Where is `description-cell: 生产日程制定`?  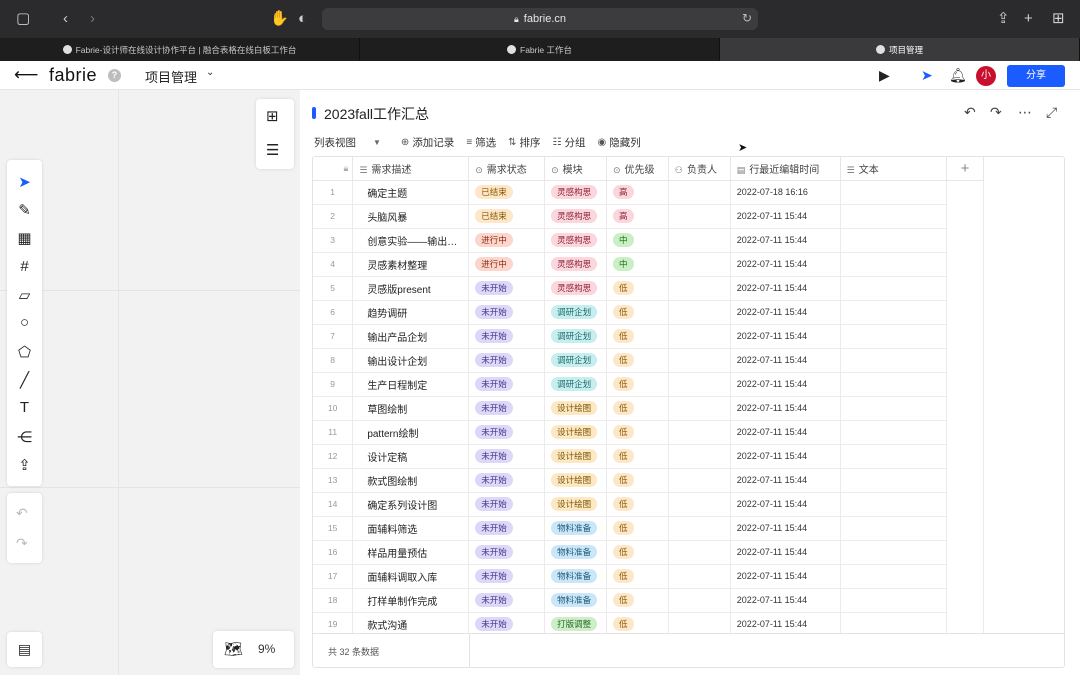
description-cell: 生产日程制定 is located at coordinates (411, 384).